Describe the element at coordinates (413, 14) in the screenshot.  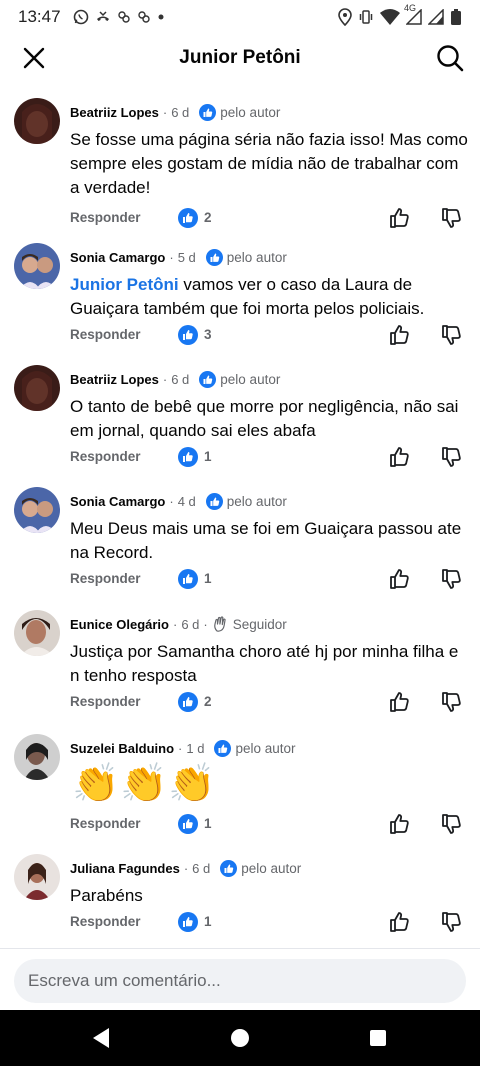
I see `signal-icon: 4G` at that location.